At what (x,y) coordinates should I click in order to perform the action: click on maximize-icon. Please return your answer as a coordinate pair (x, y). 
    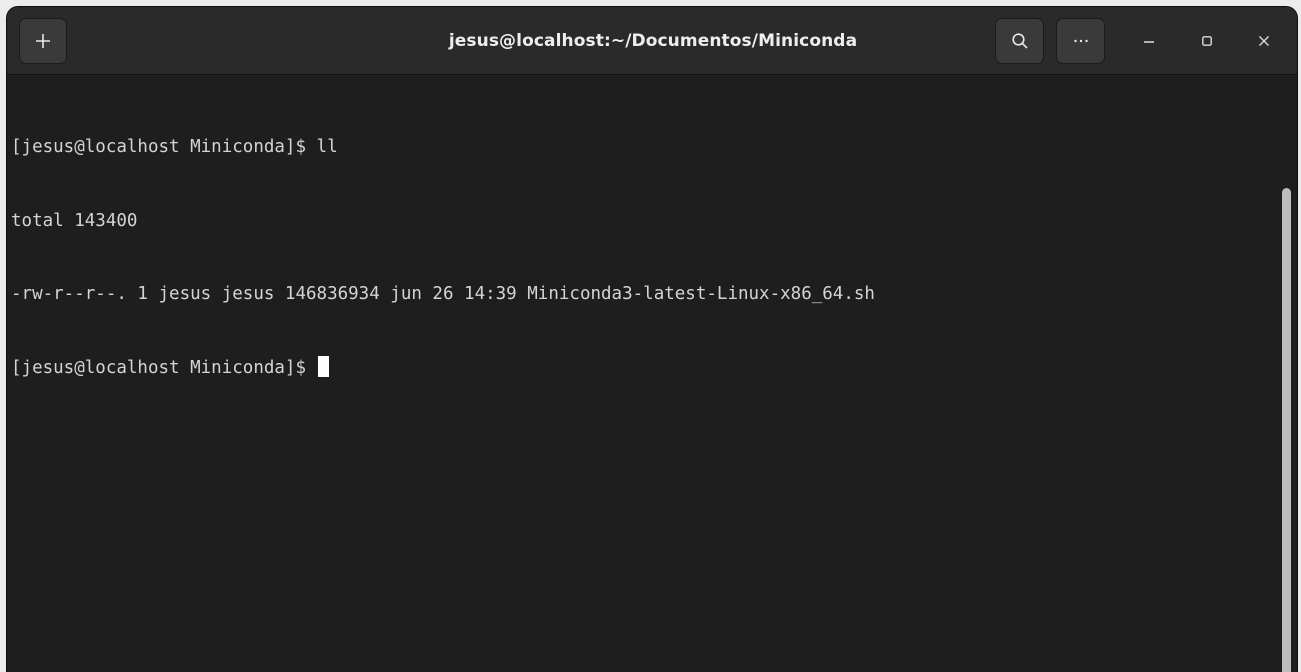
    Looking at the image, I should click on (1207, 41).